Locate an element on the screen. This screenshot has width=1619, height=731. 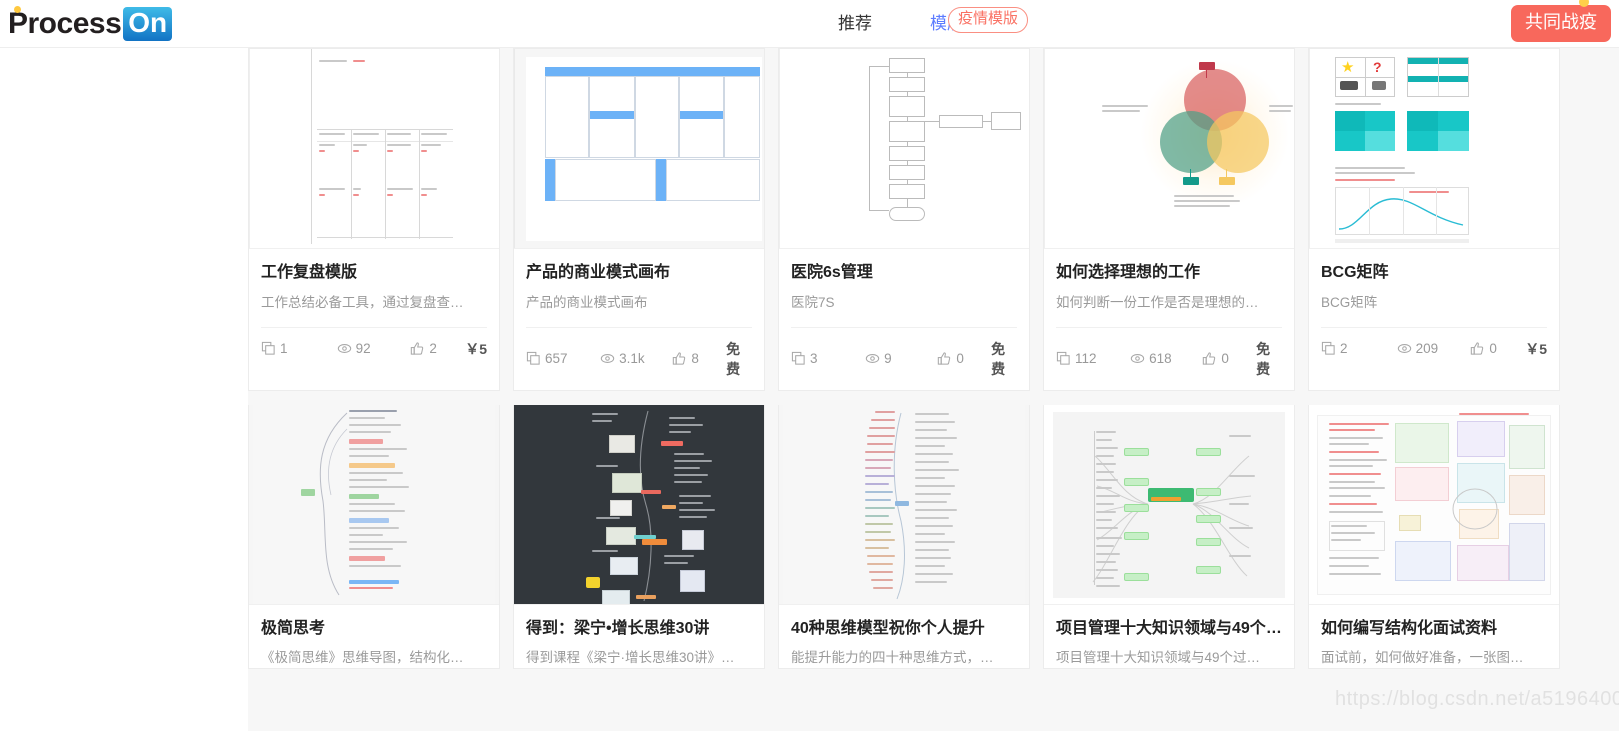
thumbnail-bcg-matrix: ★ ? is located at coordinates (1434, 149).